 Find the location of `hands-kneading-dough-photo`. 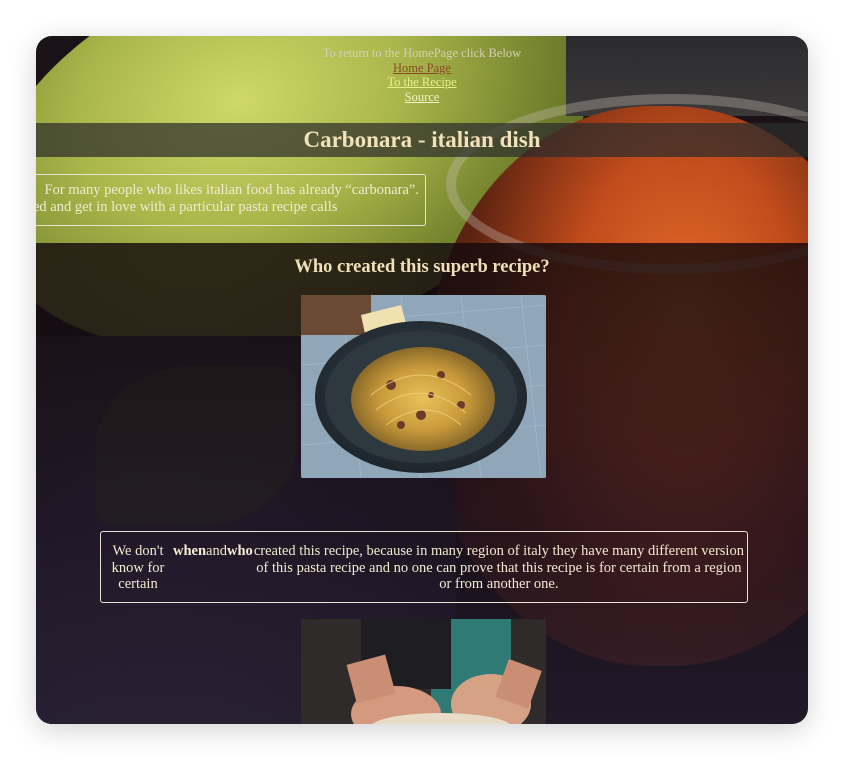

hands-kneading-dough-photo is located at coordinates (423, 671).